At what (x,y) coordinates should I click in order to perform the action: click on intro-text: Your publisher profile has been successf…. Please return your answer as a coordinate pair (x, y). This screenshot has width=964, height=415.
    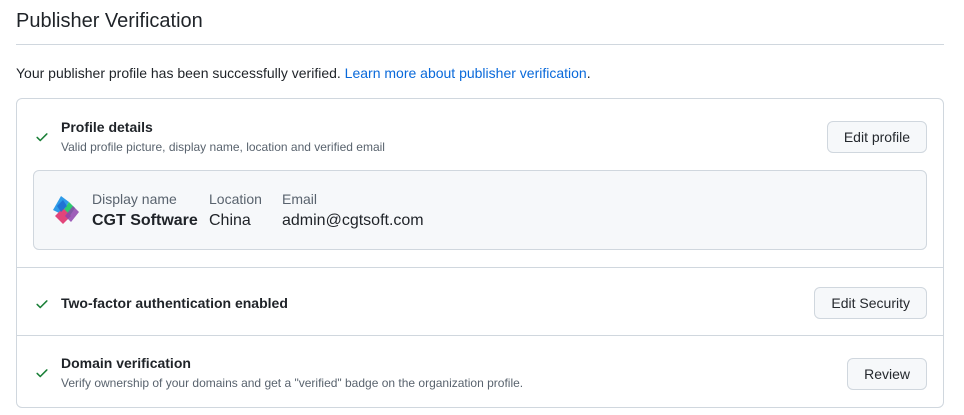
    Looking at the image, I should click on (303, 73).